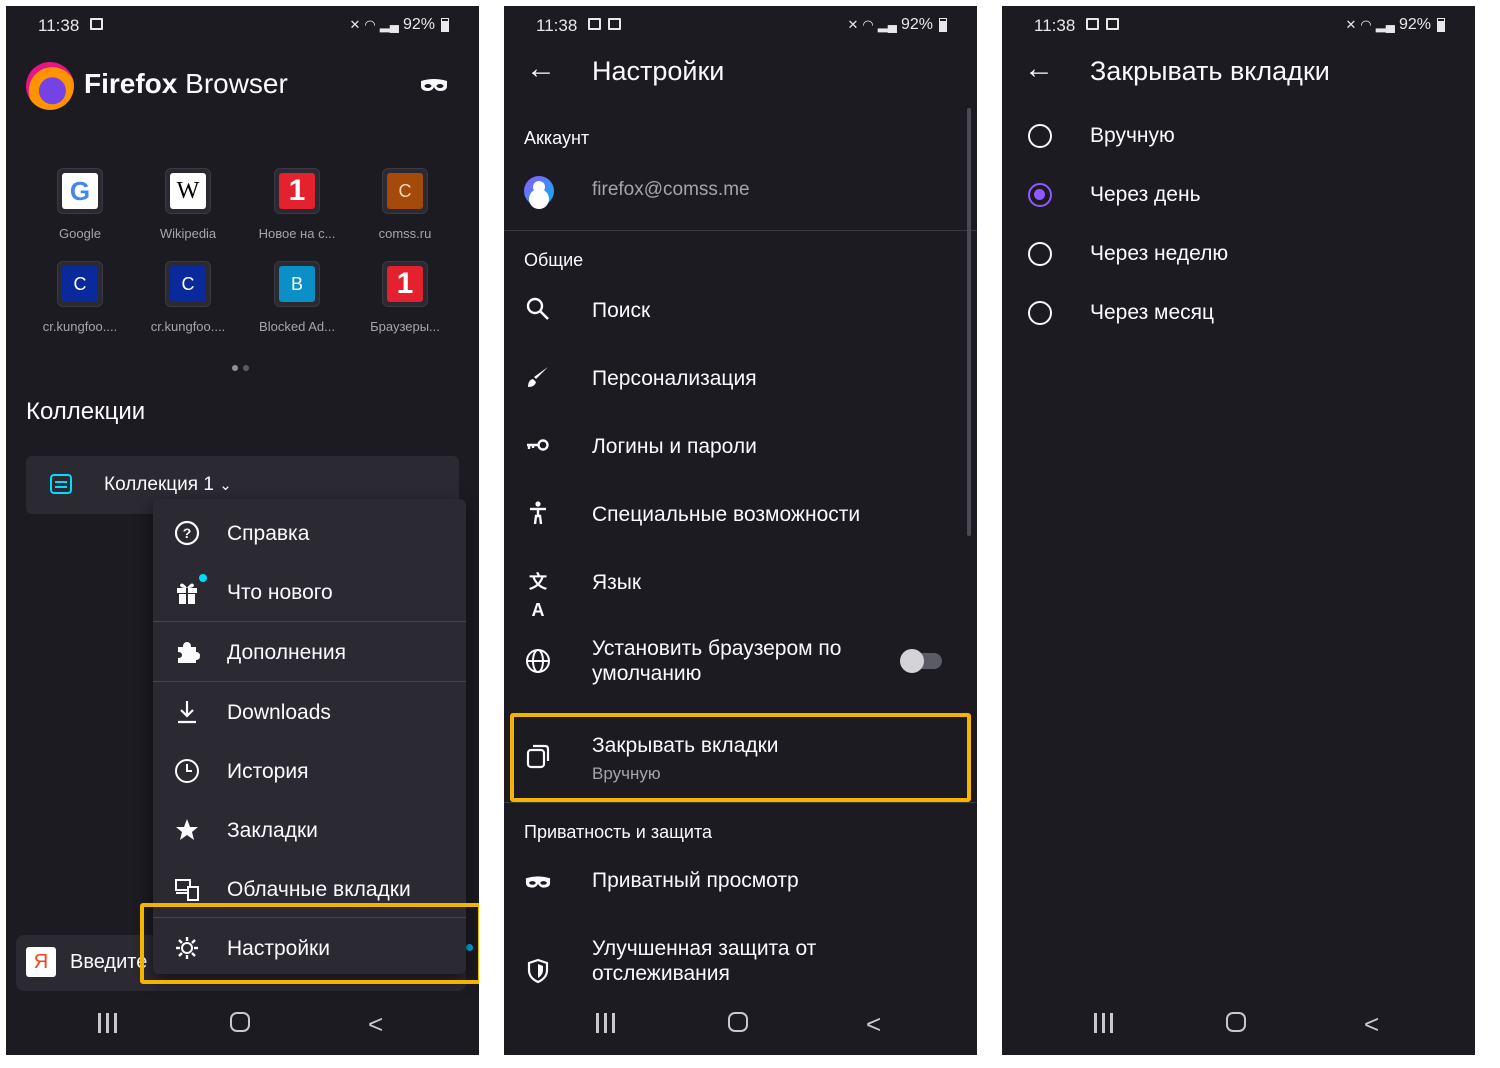 The height and width of the screenshot is (1068, 1500). Describe the element at coordinates (735, 384) in the screenshot. I see `settings-item-customize: Персонализация` at that location.